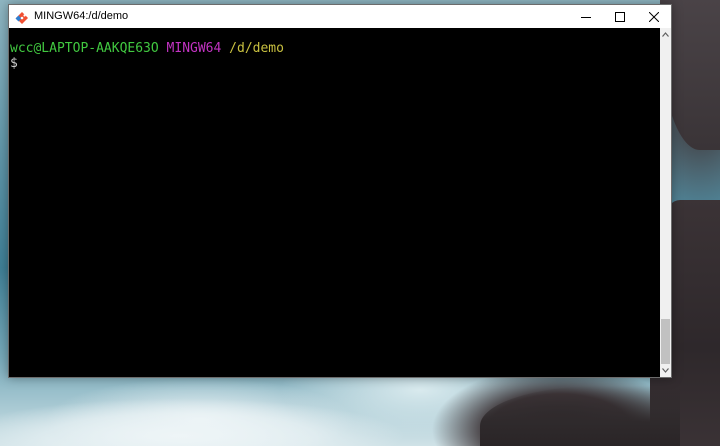  What do you see at coordinates (340, 16) in the screenshot?
I see `title-bar: MINGW64:/d/demo` at bounding box center [340, 16].